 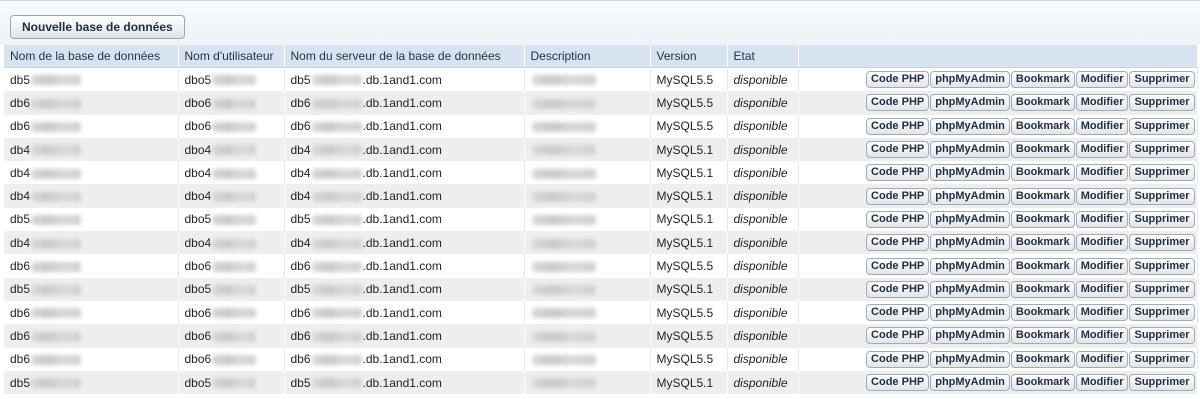 What do you see at coordinates (404, 56) in the screenshot?
I see `column-header-server-name: Nom du serveur de la base de données` at bounding box center [404, 56].